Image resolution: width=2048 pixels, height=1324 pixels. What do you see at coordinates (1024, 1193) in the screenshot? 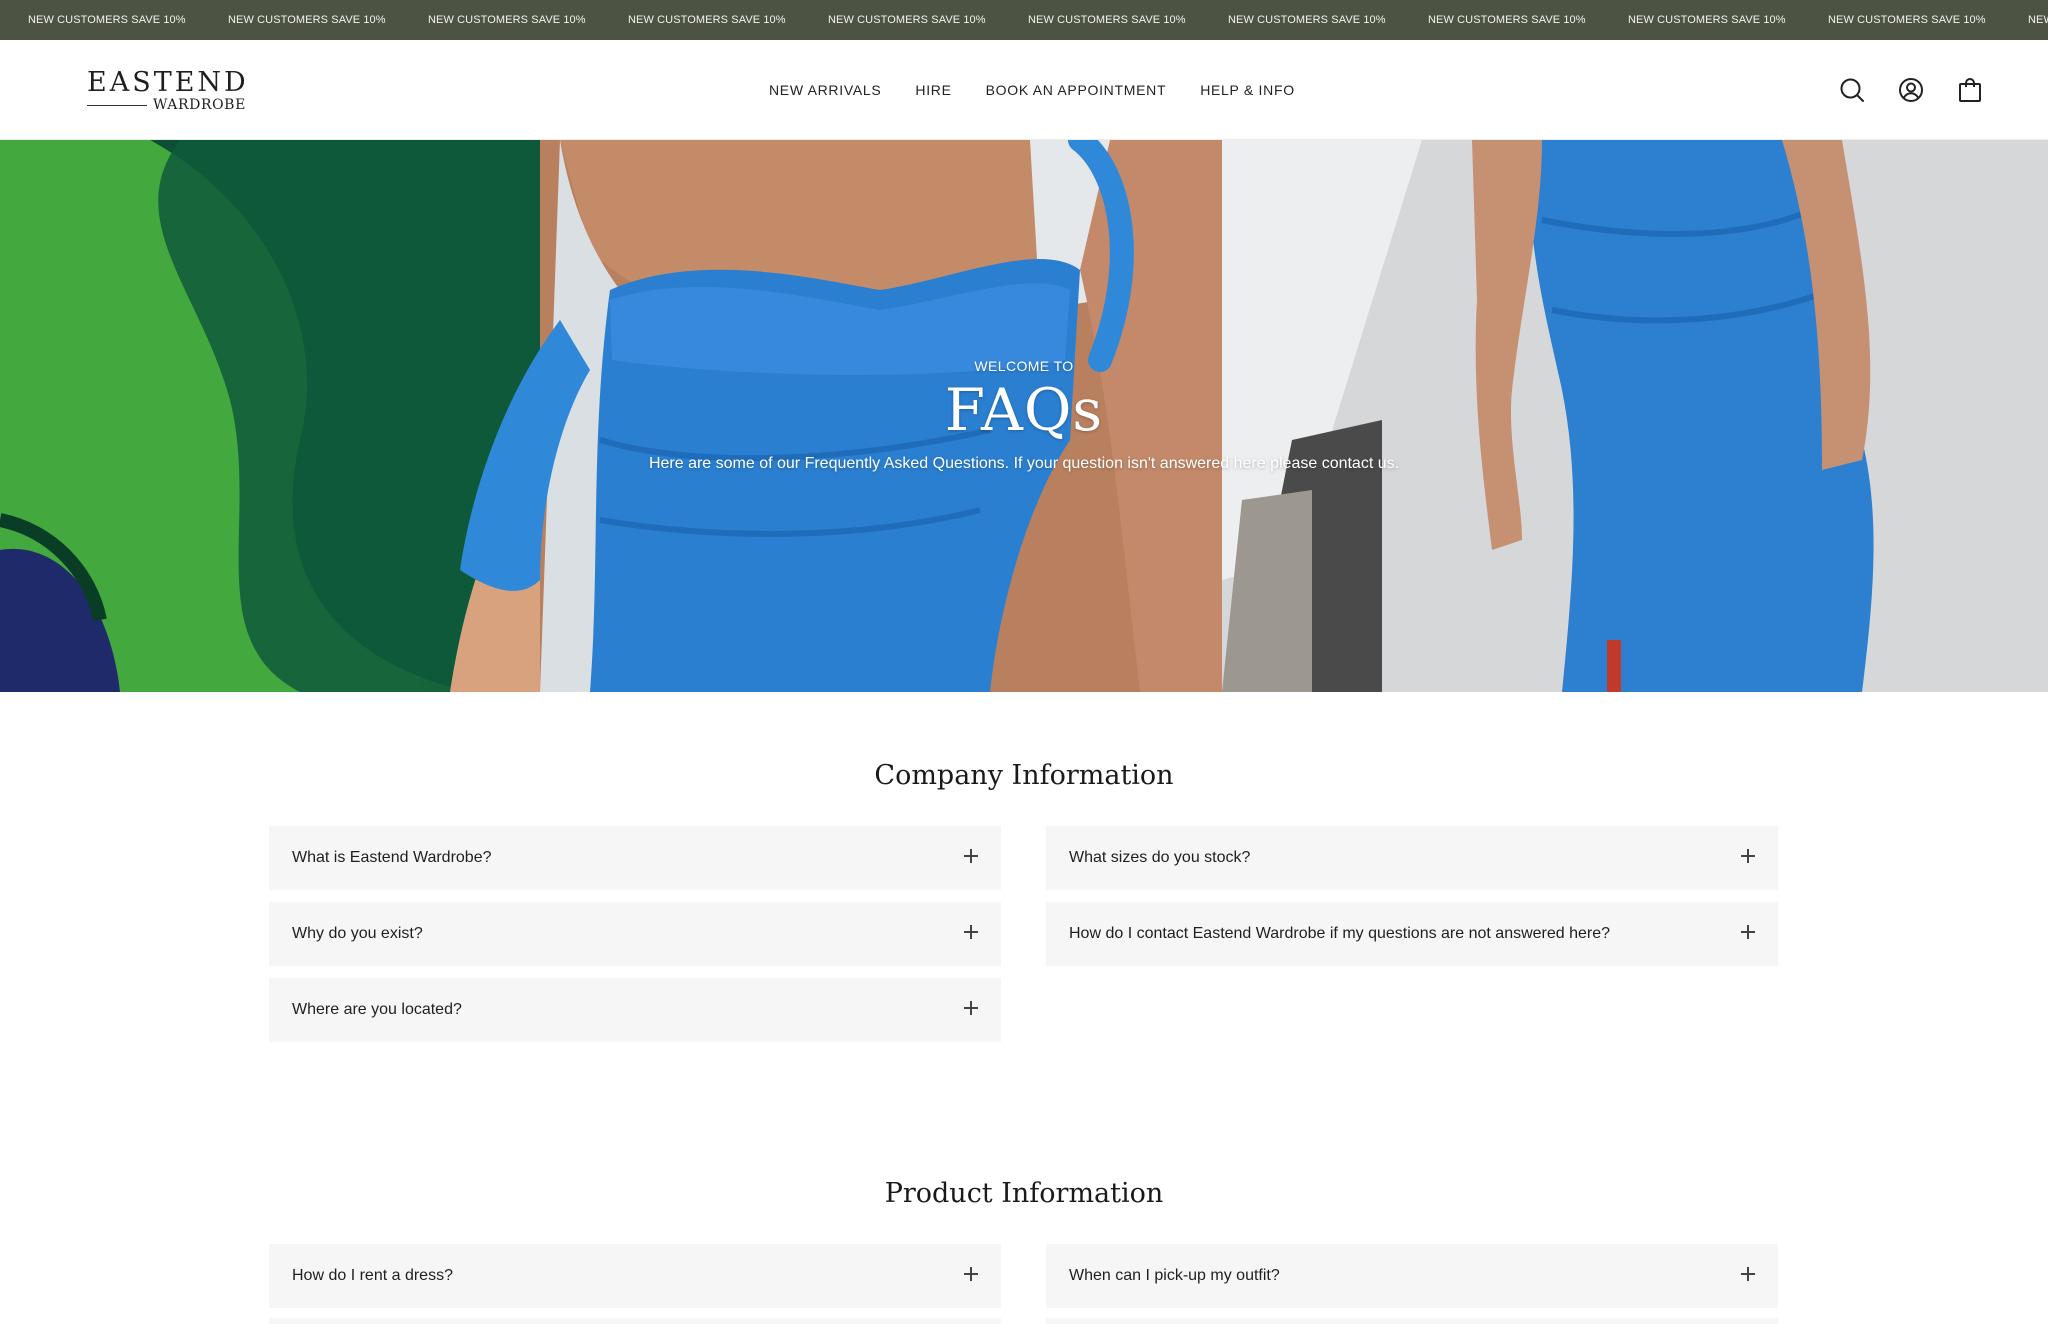
I see `section-title-product: Product Information` at bounding box center [1024, 1193].